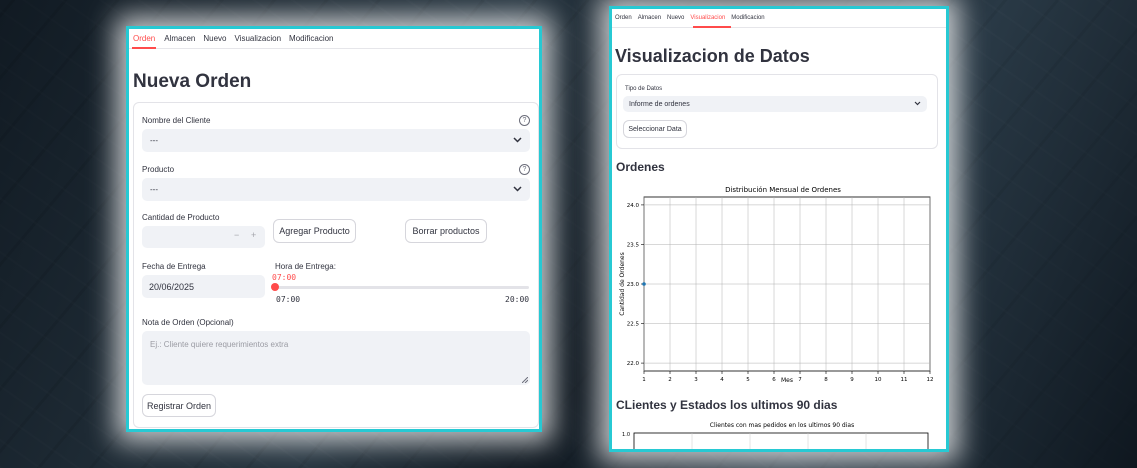  What do you see at coordinates (524, 169) in the screenshot?
I see `producto-help-icon: ?` at bounding box center [524, 169].